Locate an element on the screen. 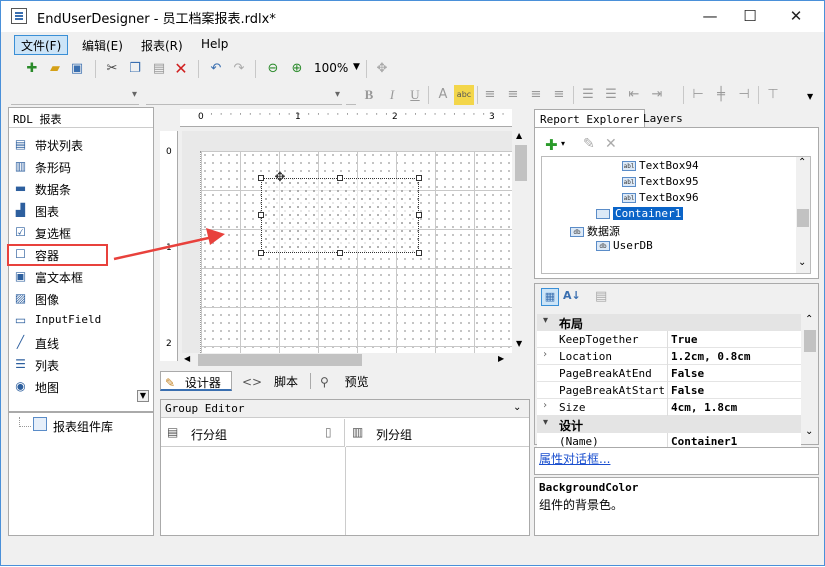 The height and width of the screenshot is (567, 825). canvas-horizontal-scrollbar: ◀ ▶ is located at coordinates (347, 360).